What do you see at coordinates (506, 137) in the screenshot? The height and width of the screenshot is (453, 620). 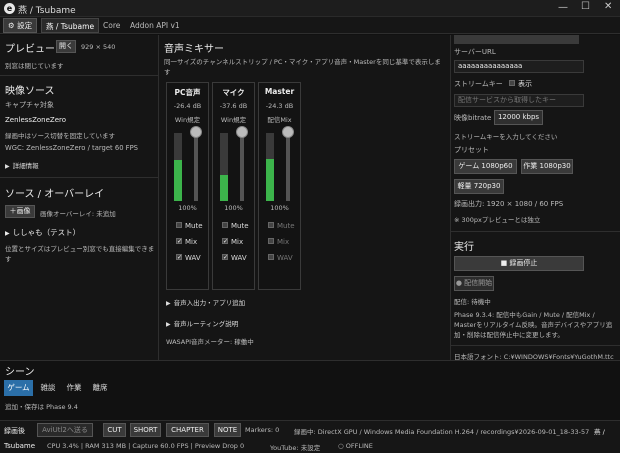 I see `key-hint: ストリームキーを入力してください` at bounding box center [506, 137].